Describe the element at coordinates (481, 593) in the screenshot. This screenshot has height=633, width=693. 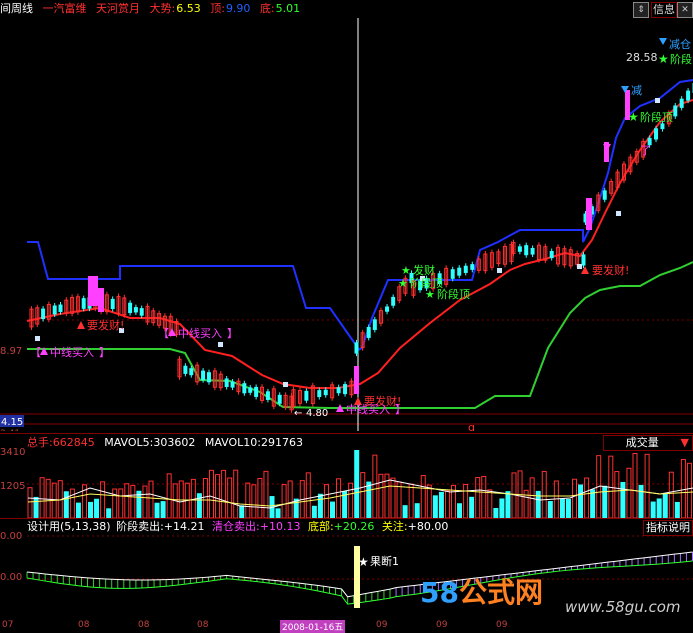
I see `watermark-brand: 58公式网` at that location.